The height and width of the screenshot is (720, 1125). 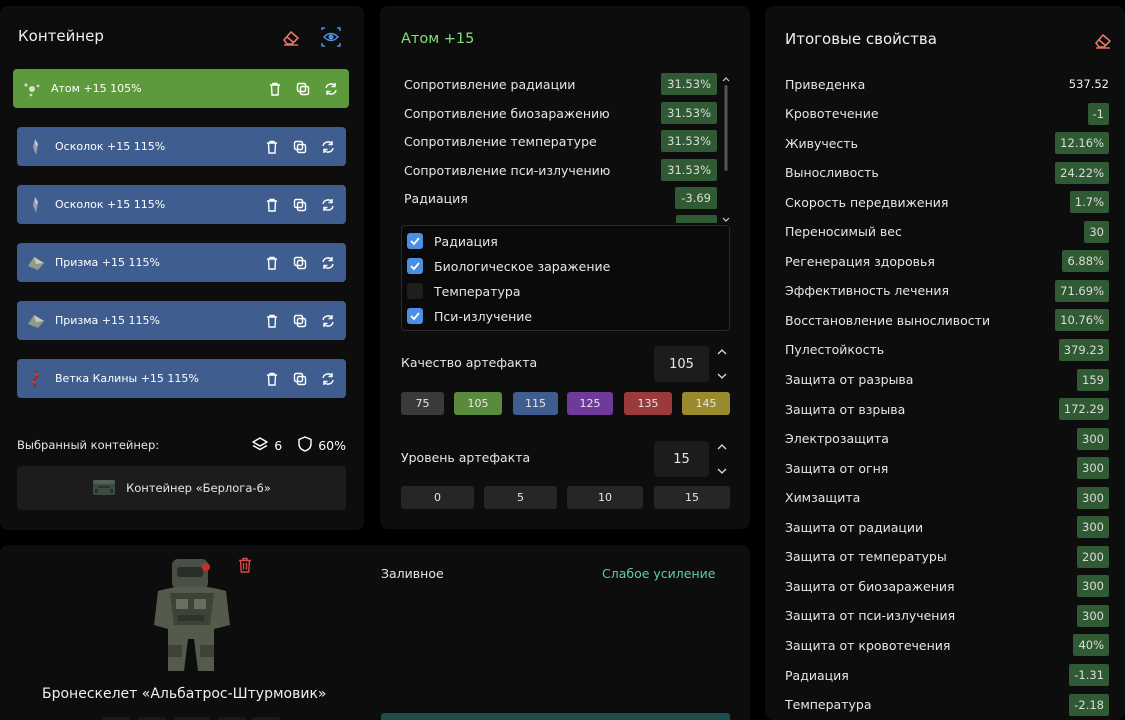 What do you see at coordinates (438, 39) in the screenshot?
I see `artifact-title: Атом +15` at bounding box center [438, 39].